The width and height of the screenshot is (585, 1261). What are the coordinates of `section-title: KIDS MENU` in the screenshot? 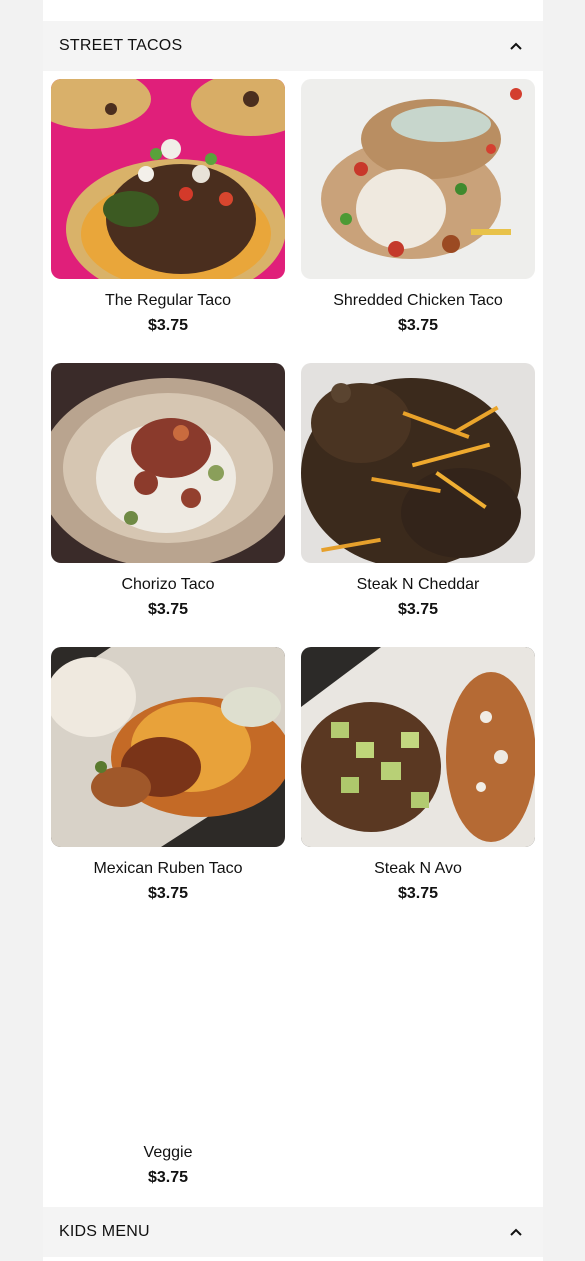 It's located at (104, 1231).